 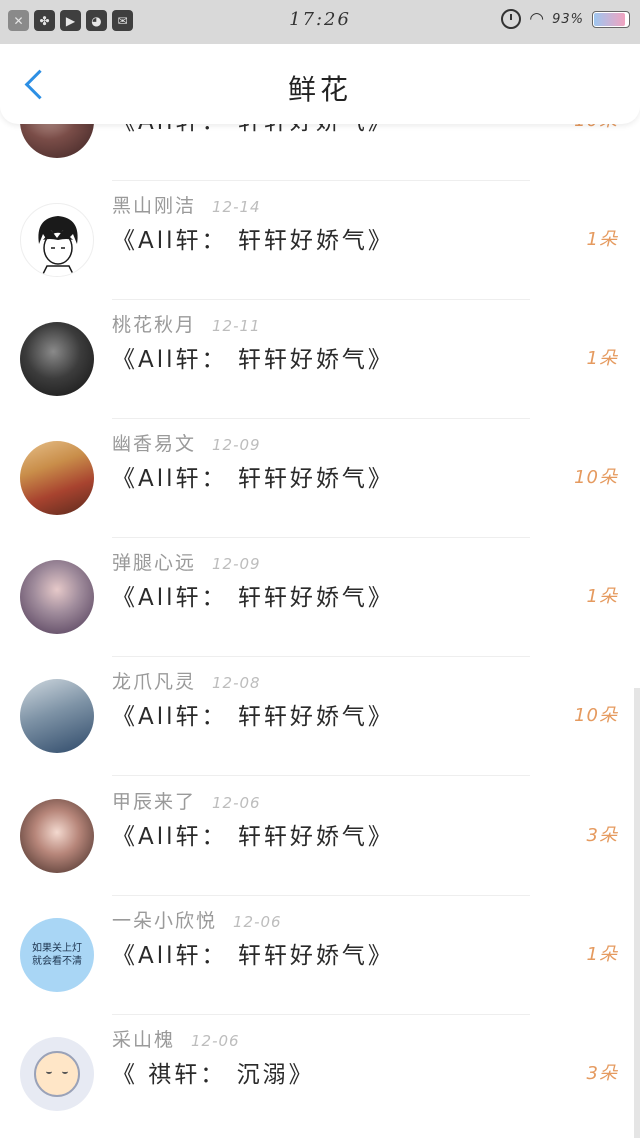 I want to click on item-meta: 幽香易文 12-09, so click(x=186, y=442).